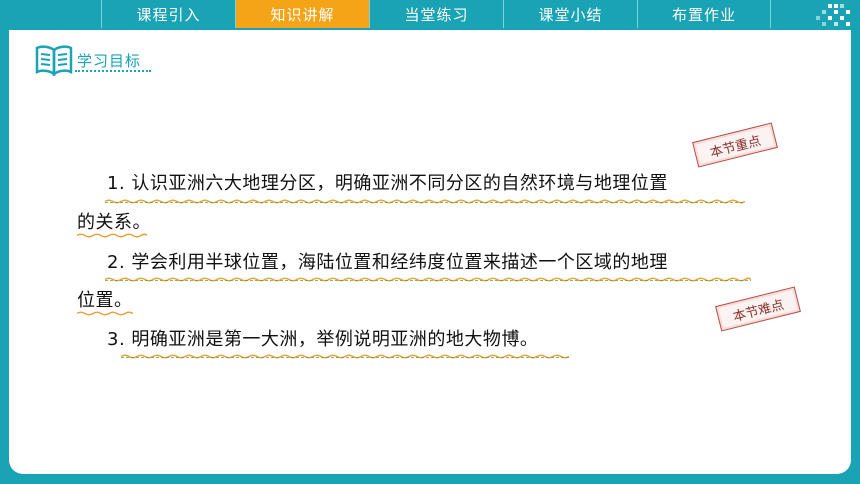 This screenshot has height=484, width=860. I want to click on section-title-divider, so click(113, 71).